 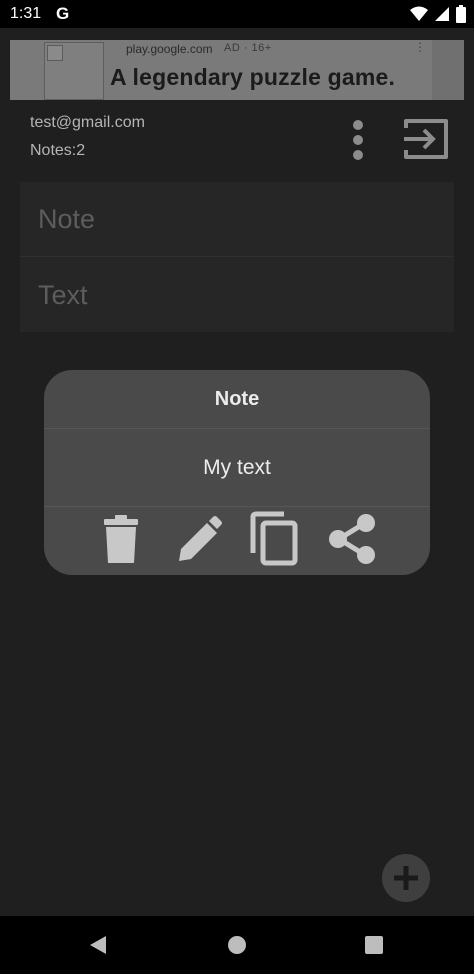 I want to click on navigation-bar, so click(x=237, y=945).